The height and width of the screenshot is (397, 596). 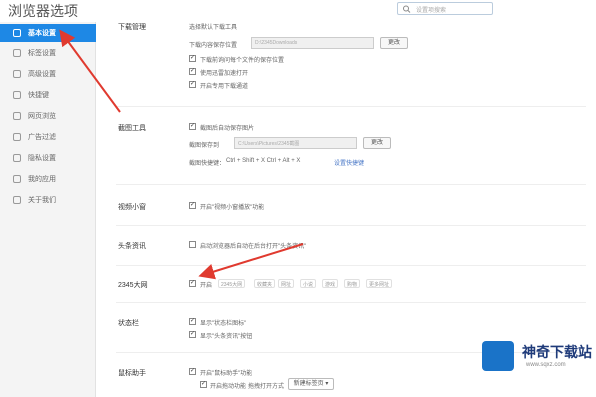 What do you see at coordinates (192, 58) in the screenshot?
I see `download-ask-checkbox: ✓` at bounding box center [192, 58].